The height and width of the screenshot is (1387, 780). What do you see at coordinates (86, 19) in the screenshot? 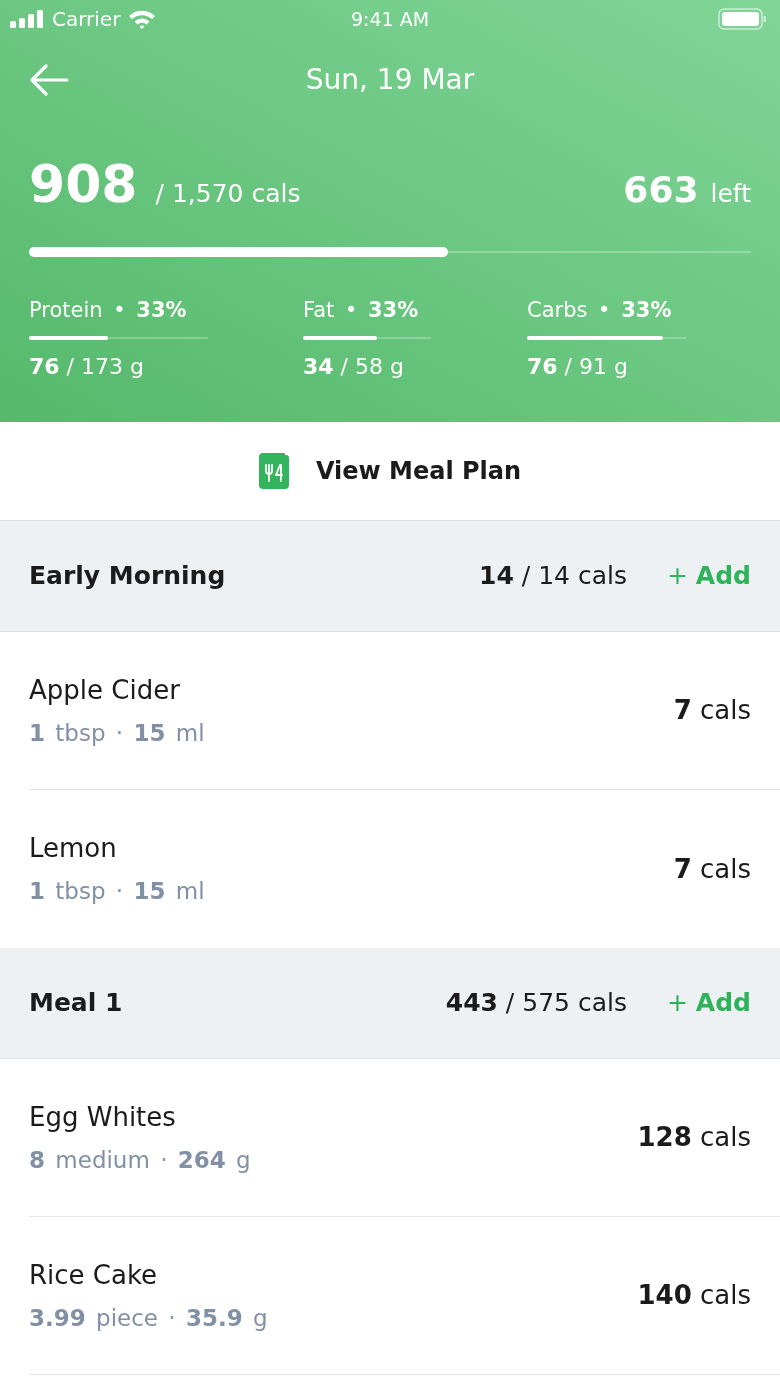
I see `carrier-label: Carrier` at bounding box center [86, 19].